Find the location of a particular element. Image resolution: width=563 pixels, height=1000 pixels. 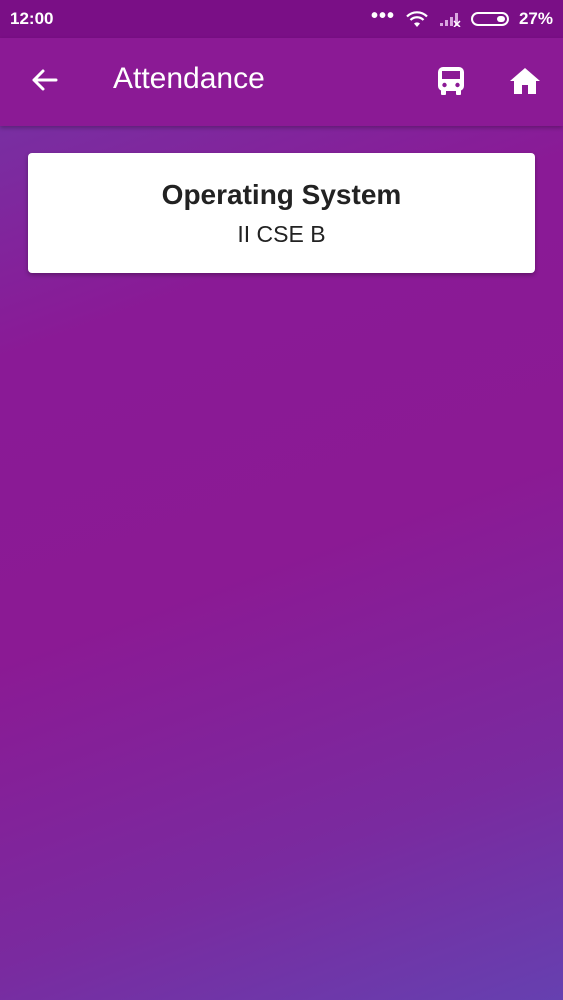

back-button is located at coordinates (44, 80).